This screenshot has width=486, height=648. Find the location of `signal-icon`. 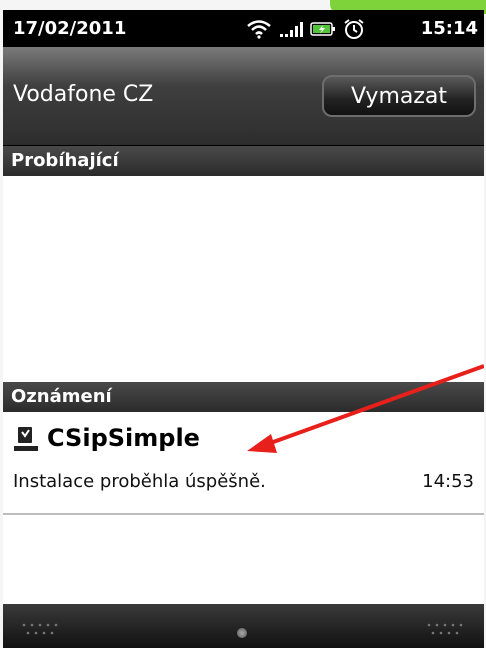

signal-icon is located at coordinates (291, 29).